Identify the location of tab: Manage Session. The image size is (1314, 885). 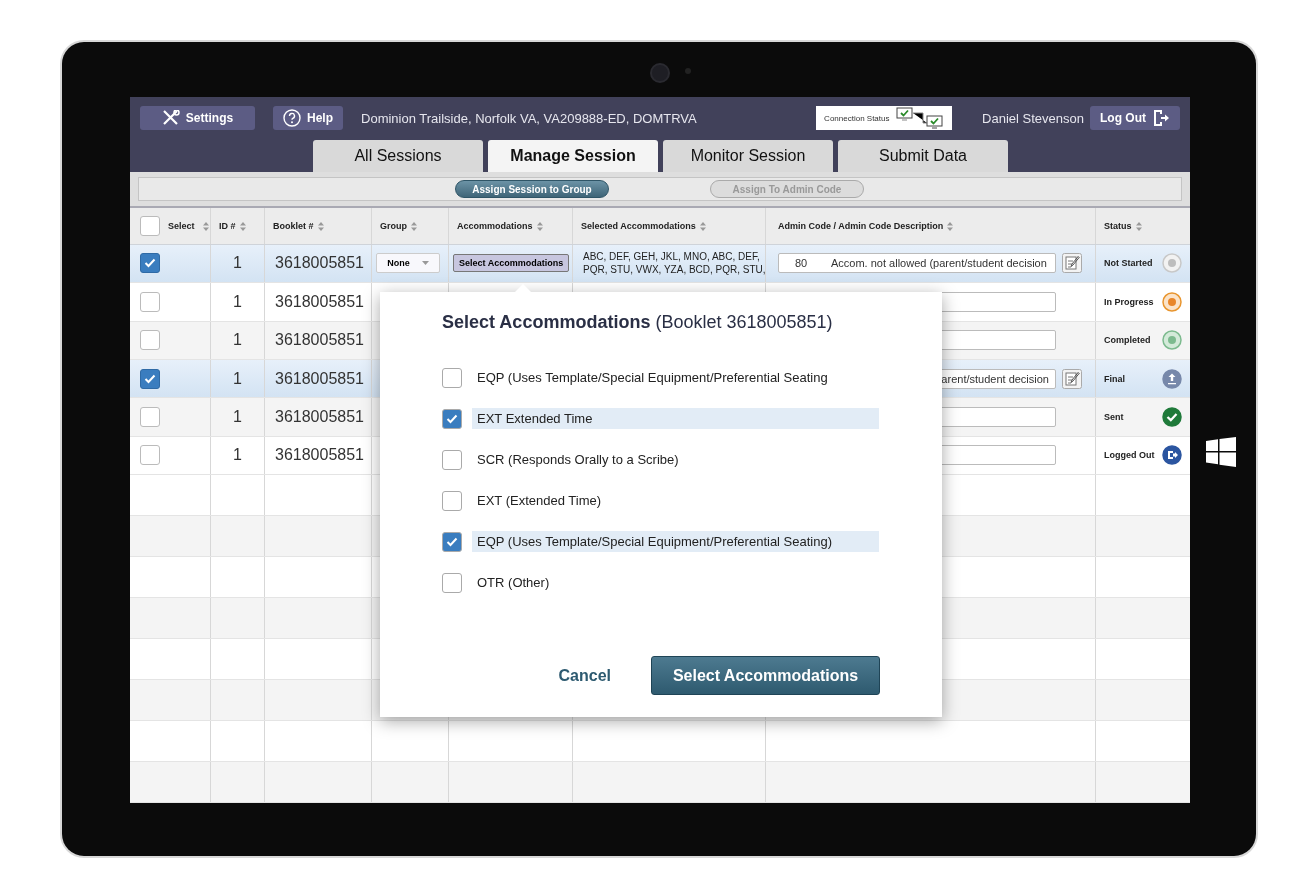
(573, 156).